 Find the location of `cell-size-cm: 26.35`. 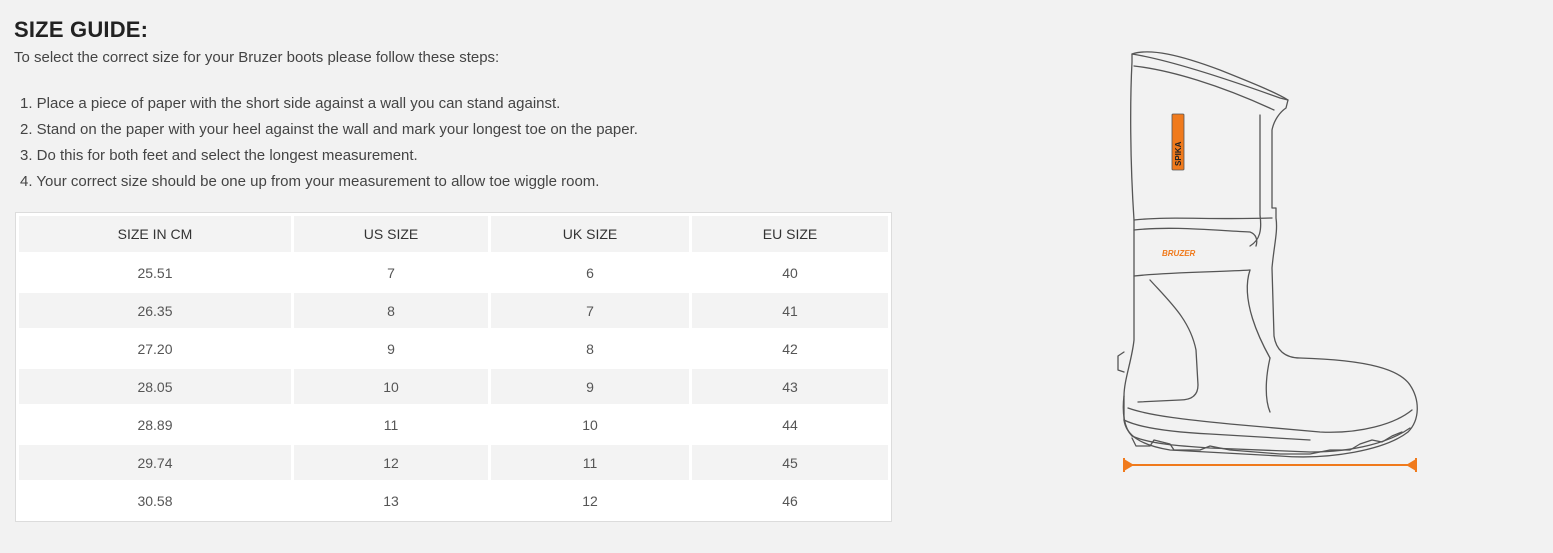

cell-size-cm: 26.35 is located at coordinates (155, 310).